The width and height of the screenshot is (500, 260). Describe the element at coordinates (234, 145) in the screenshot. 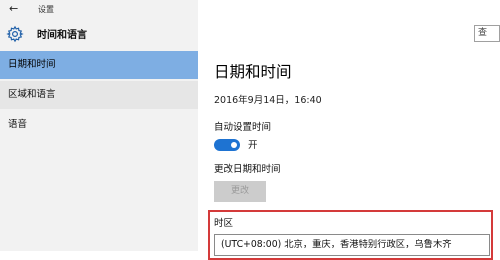

I see `toggle-knob` at that location.